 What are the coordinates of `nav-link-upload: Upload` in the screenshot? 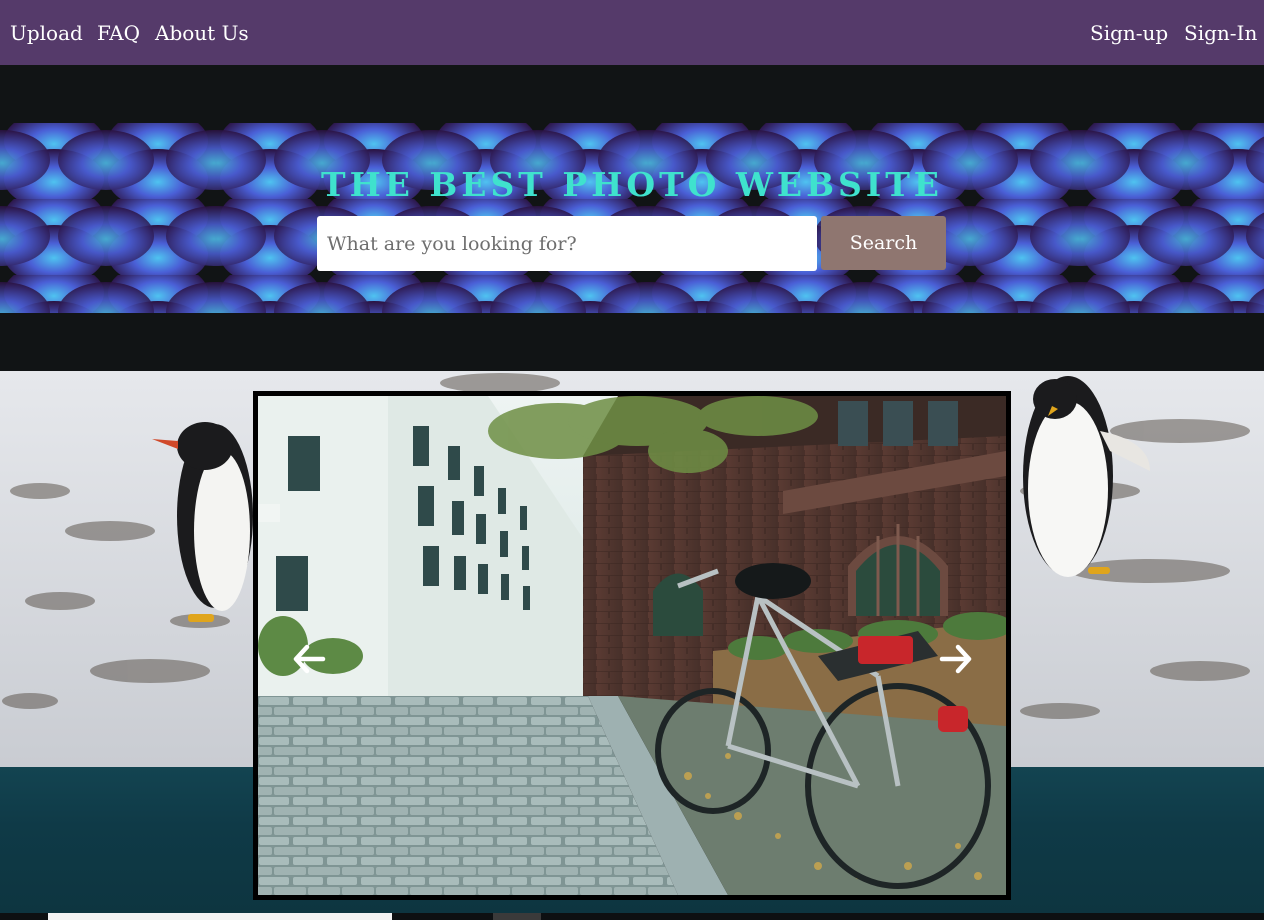 It's located at (46, 33).